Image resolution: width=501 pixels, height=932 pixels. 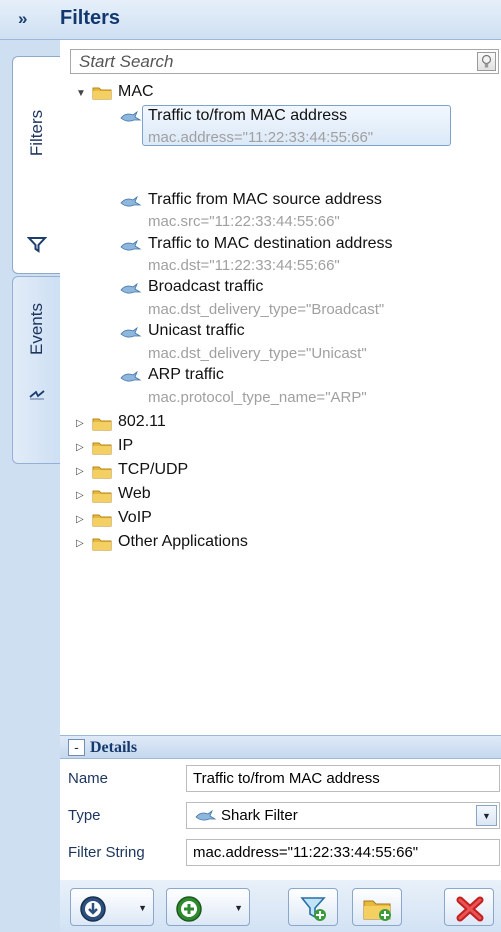 What do you see at coordinates (90, 18) in the screenshot?
I see `panel-title: Filters` at bounding box center [90, 18].